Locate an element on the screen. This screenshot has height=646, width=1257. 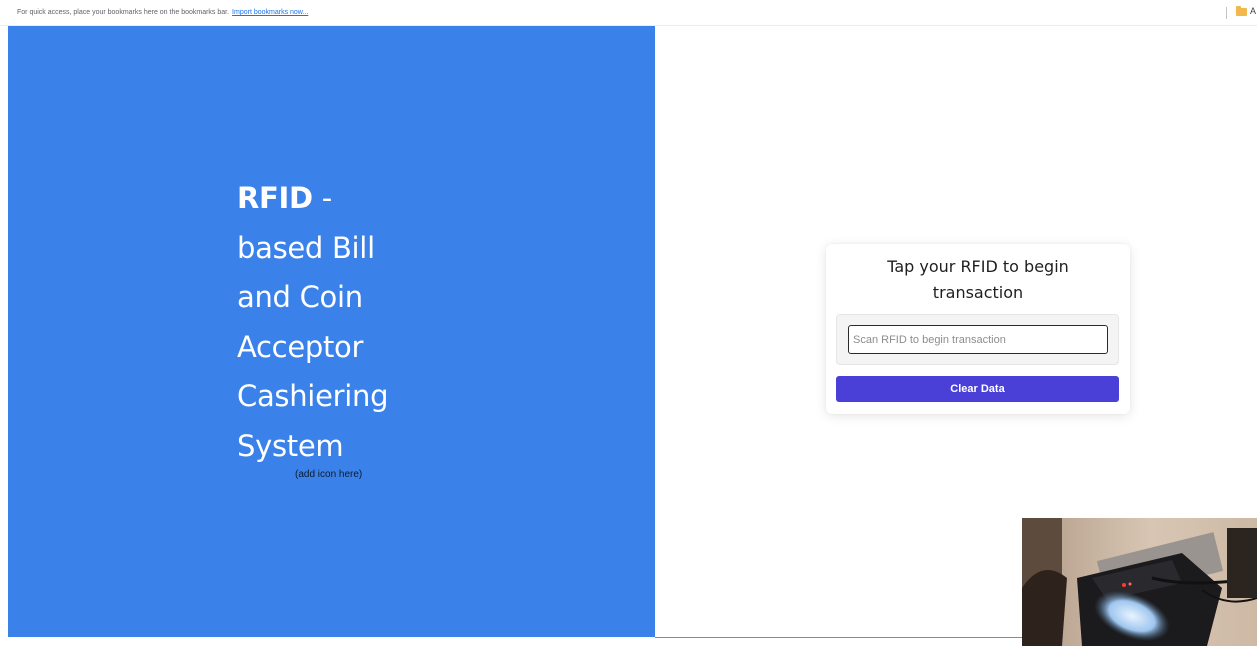
hero-title-line-1: RFID - is located at coordinates (357, 199).